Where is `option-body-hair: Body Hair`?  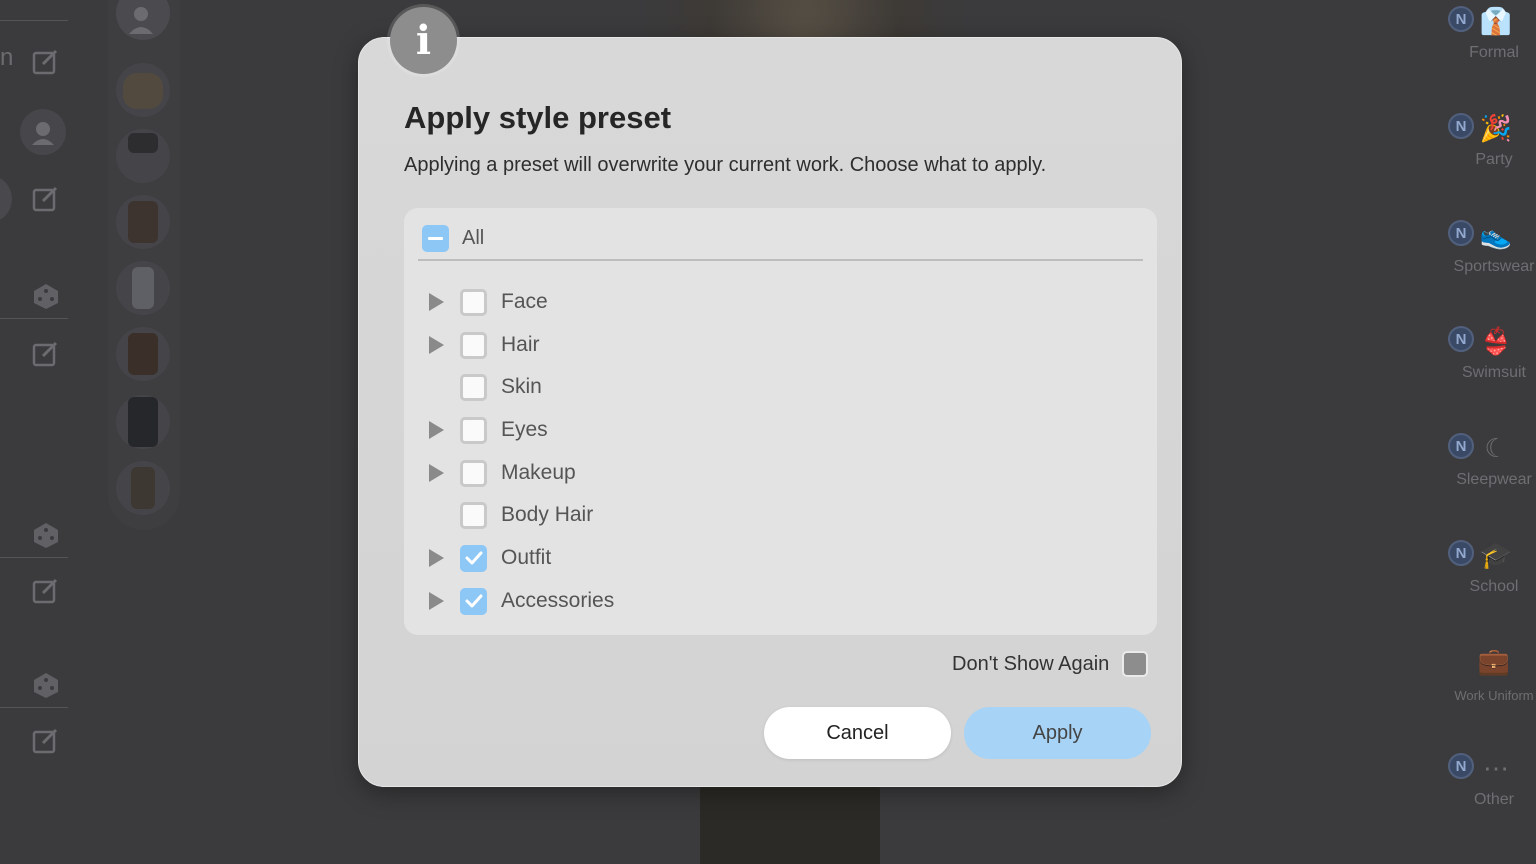 option-body-hair: Body Hair is located at coordinates (509, 515).